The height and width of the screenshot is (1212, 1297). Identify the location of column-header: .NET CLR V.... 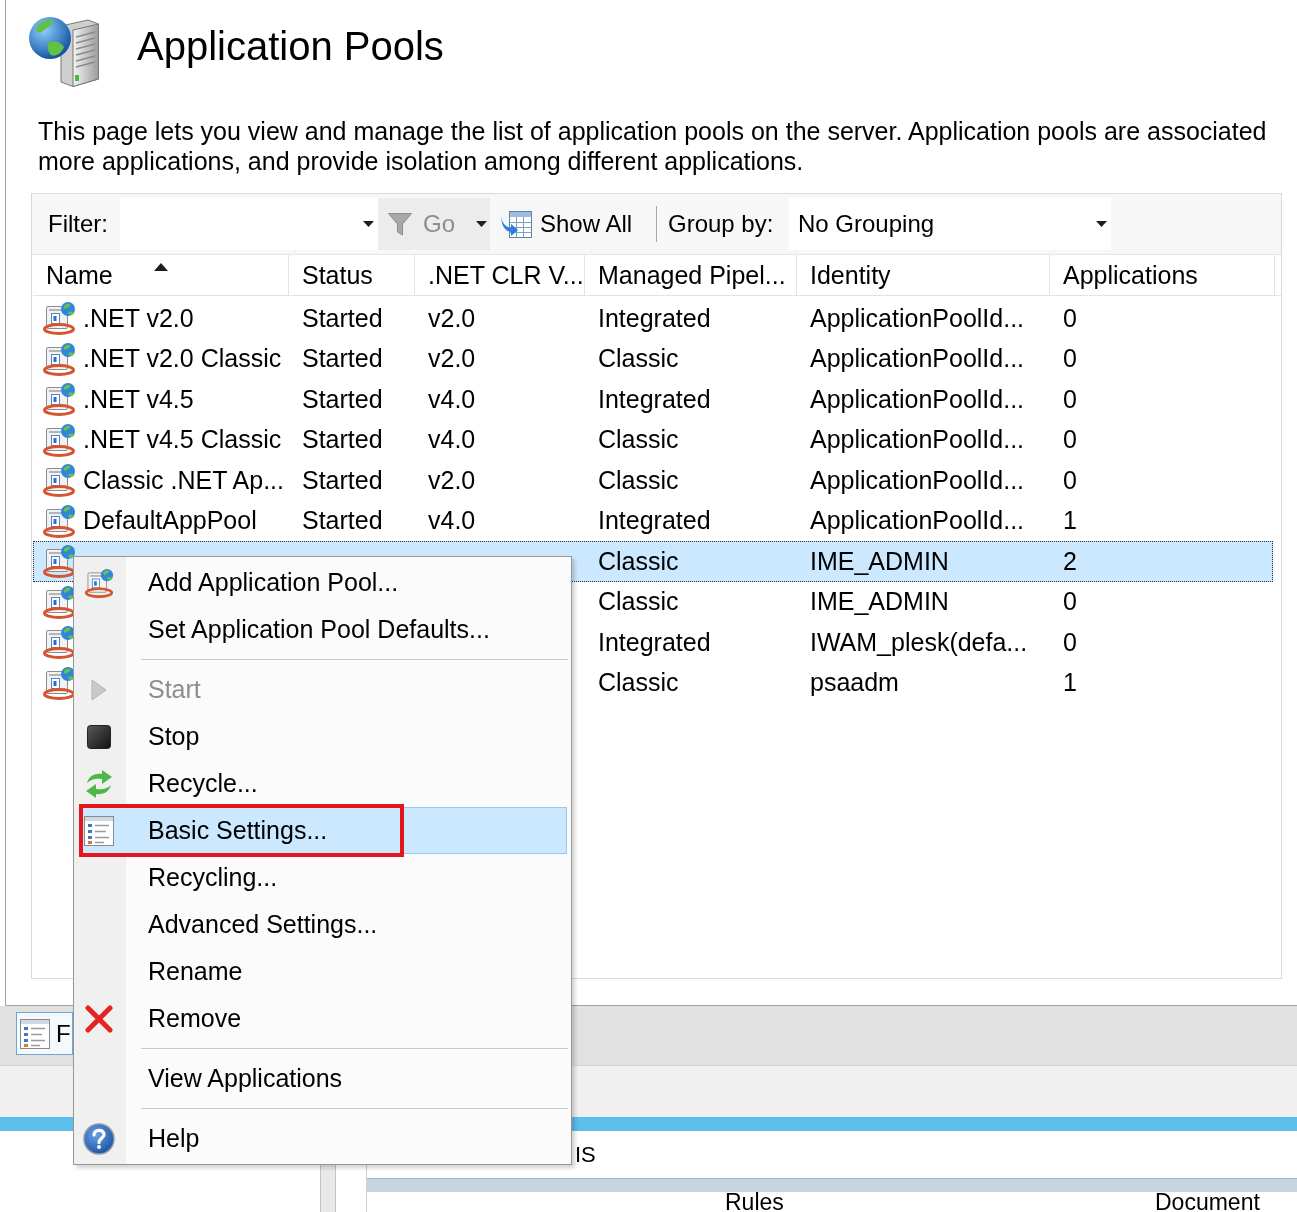
(500, 275).